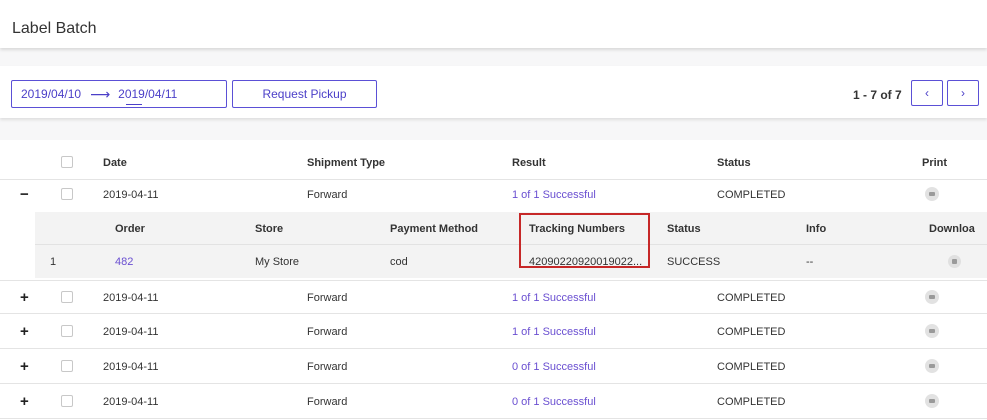 The height and width of the screenshot is (420, 987). Describe the element at coordinates (399, 262) in the screenshot. I see `sub-row-payment: cod` at that location.